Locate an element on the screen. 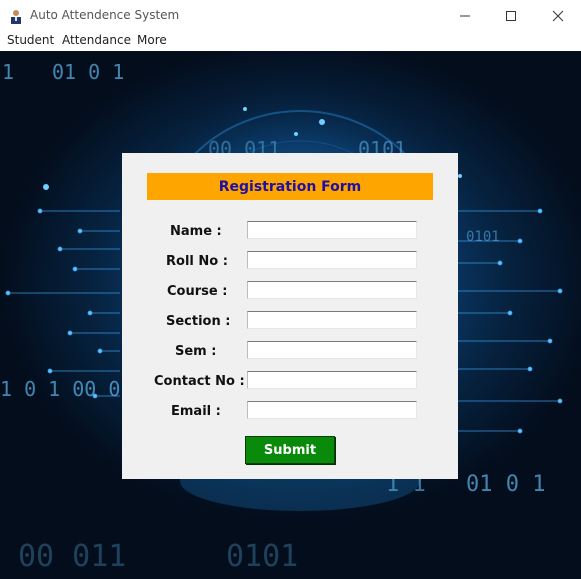  menu-more: More is located at coordinates (152, 40).